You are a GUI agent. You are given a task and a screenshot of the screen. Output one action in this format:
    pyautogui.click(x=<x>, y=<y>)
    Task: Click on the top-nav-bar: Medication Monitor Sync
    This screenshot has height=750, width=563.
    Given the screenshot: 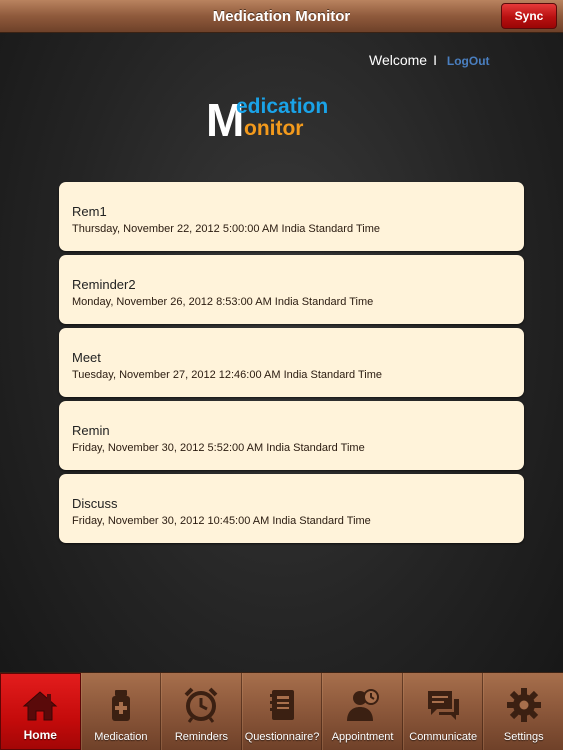 What is the action you would take?
    pyautogui.click(x=281, y=16)
    